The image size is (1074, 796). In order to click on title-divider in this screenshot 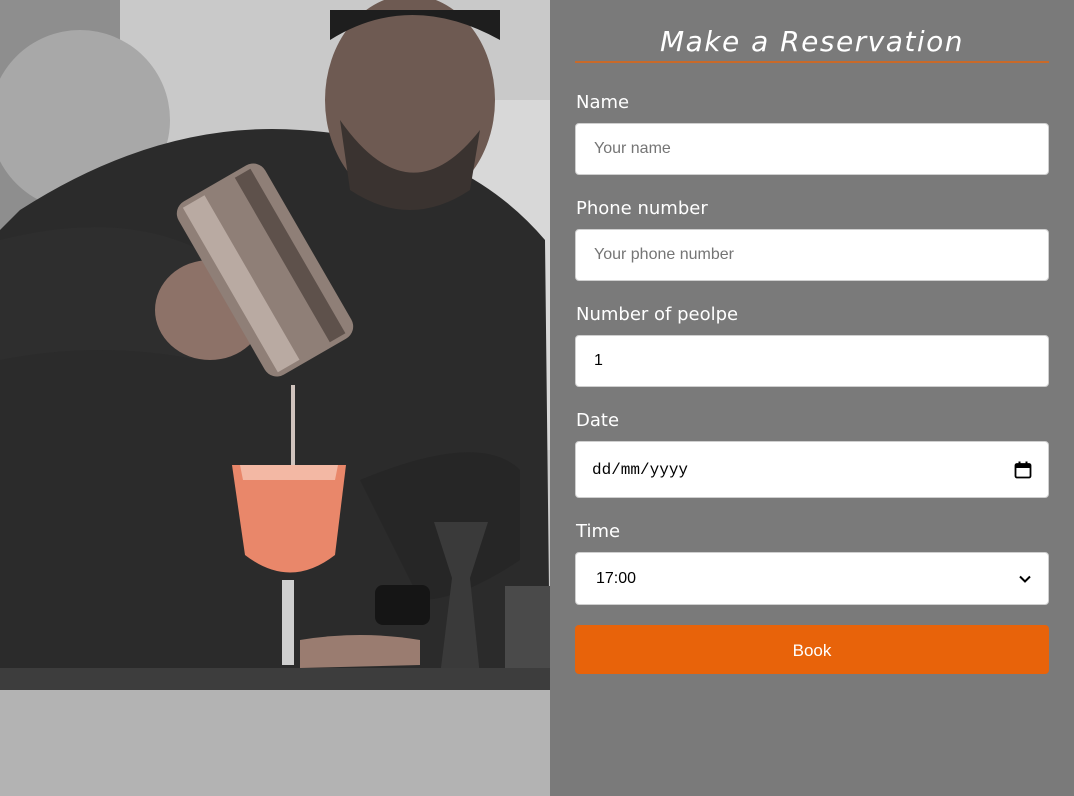, I will do `click(812, 62)`.